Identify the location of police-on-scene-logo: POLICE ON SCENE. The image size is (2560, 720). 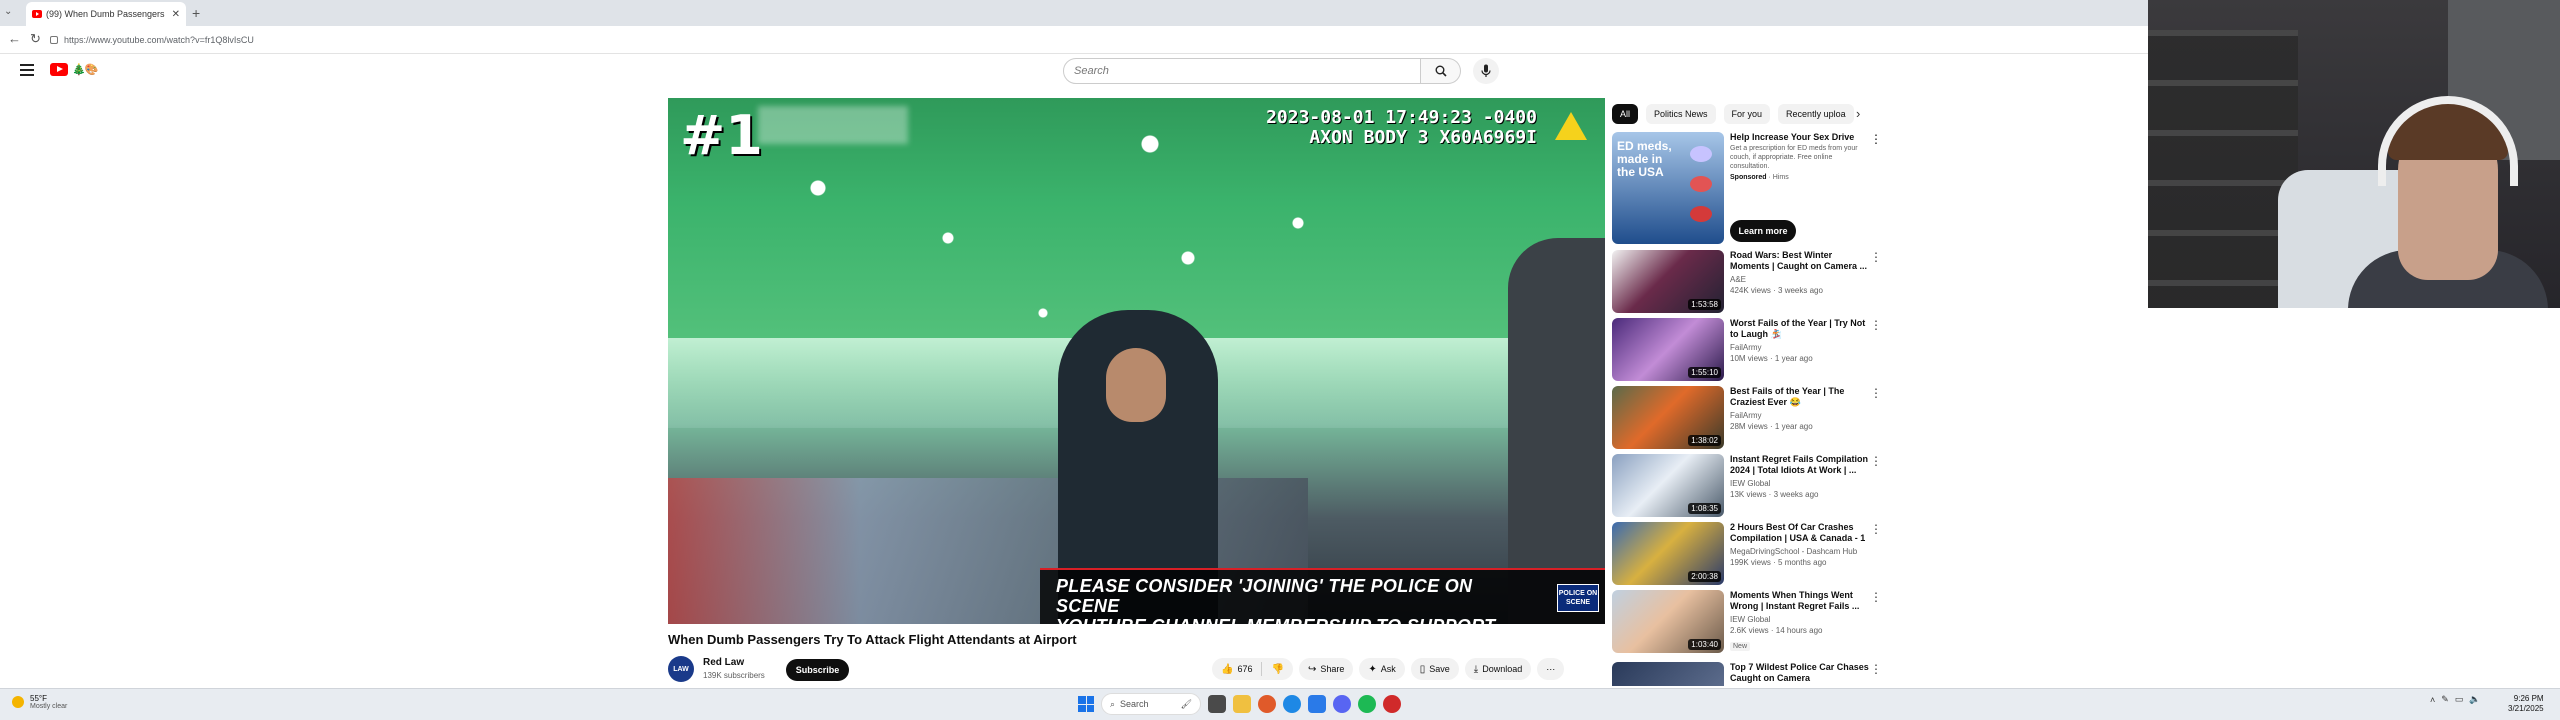
(1578, 598).